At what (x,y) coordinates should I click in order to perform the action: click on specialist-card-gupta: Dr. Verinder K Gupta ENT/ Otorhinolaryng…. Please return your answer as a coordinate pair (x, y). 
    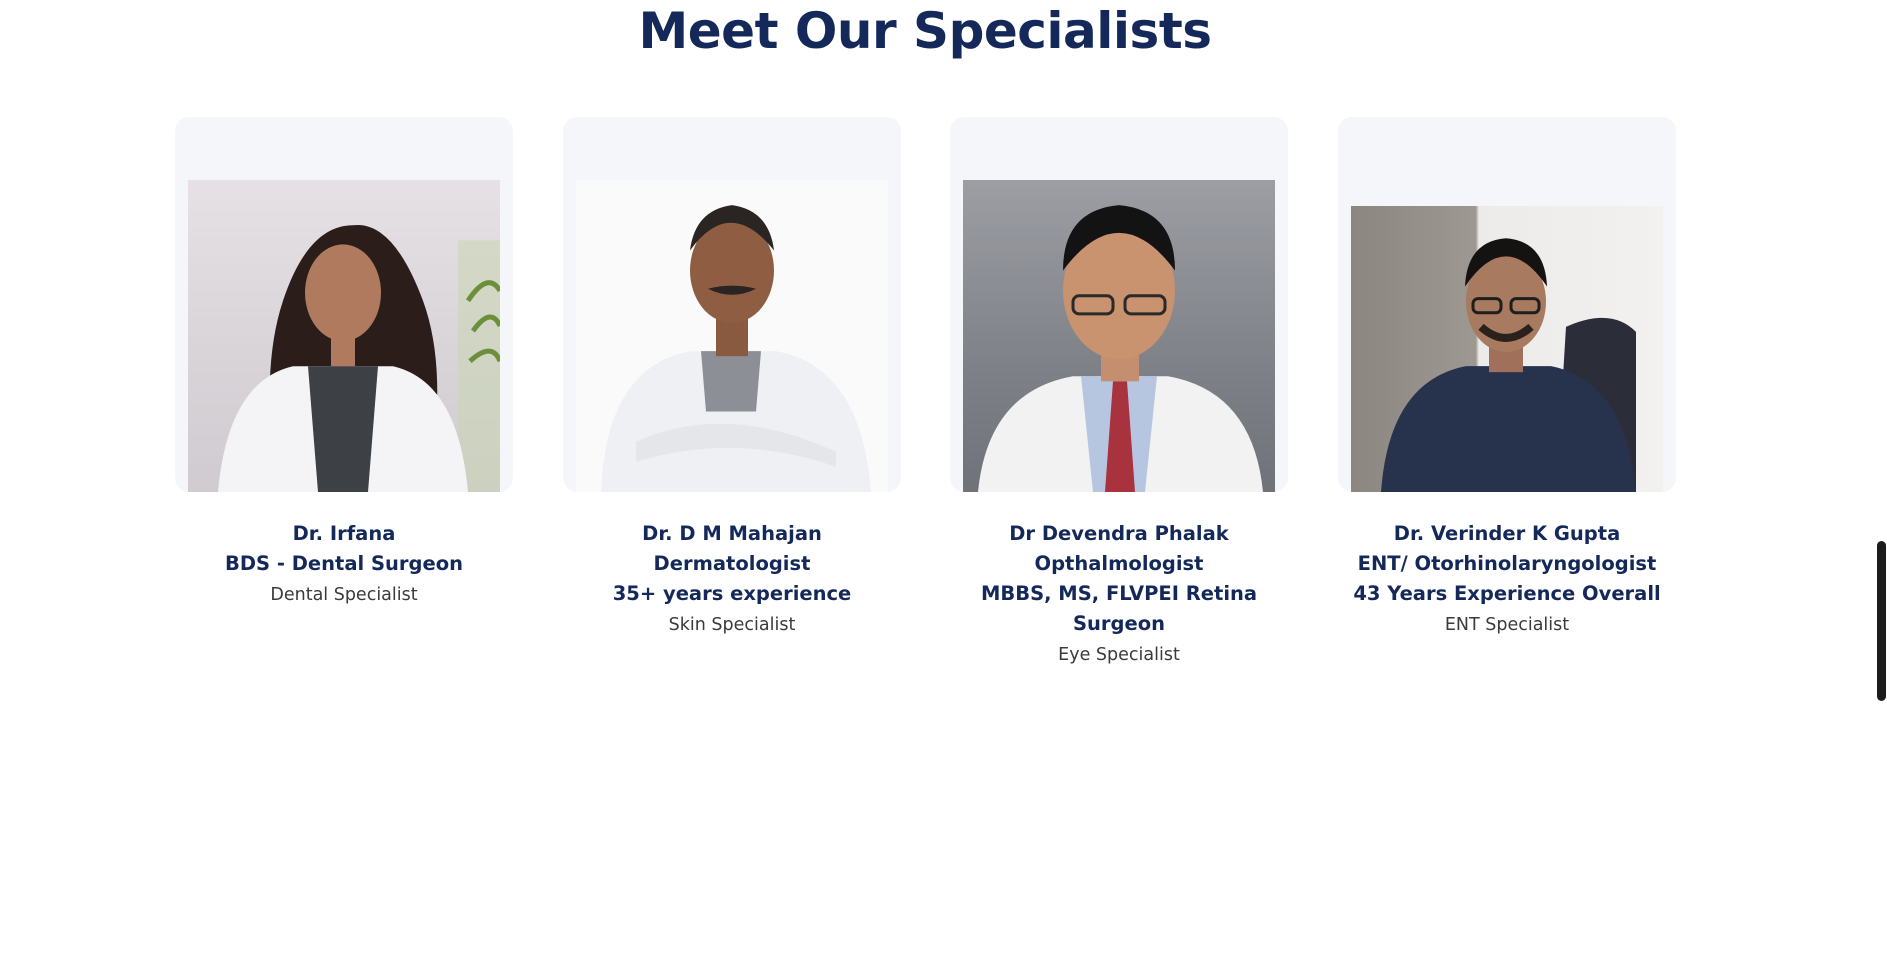
    Looking at the image, I should click on (1507, 377).